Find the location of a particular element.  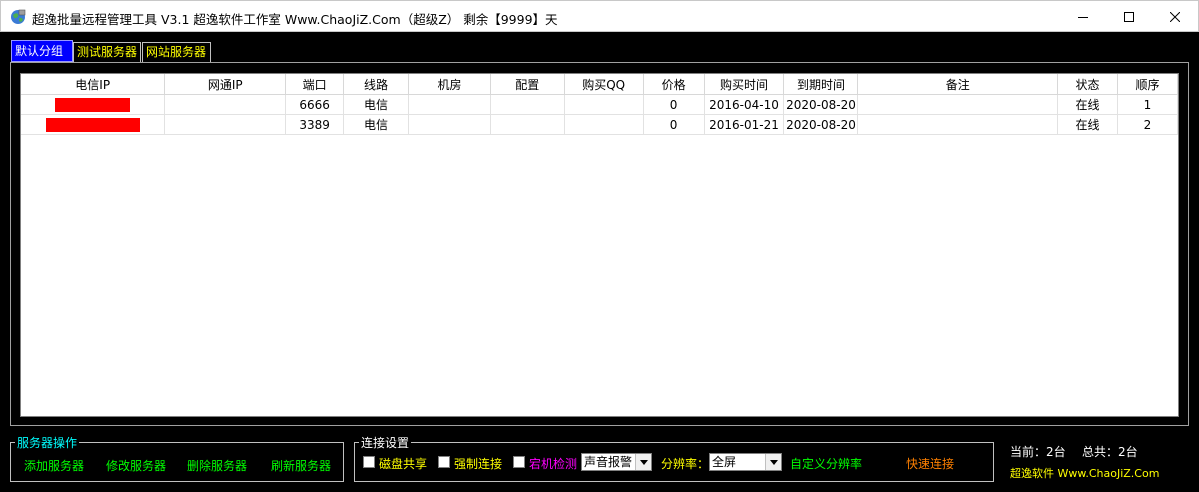

cell-port: 3389 is located at coordinates (315, 124).